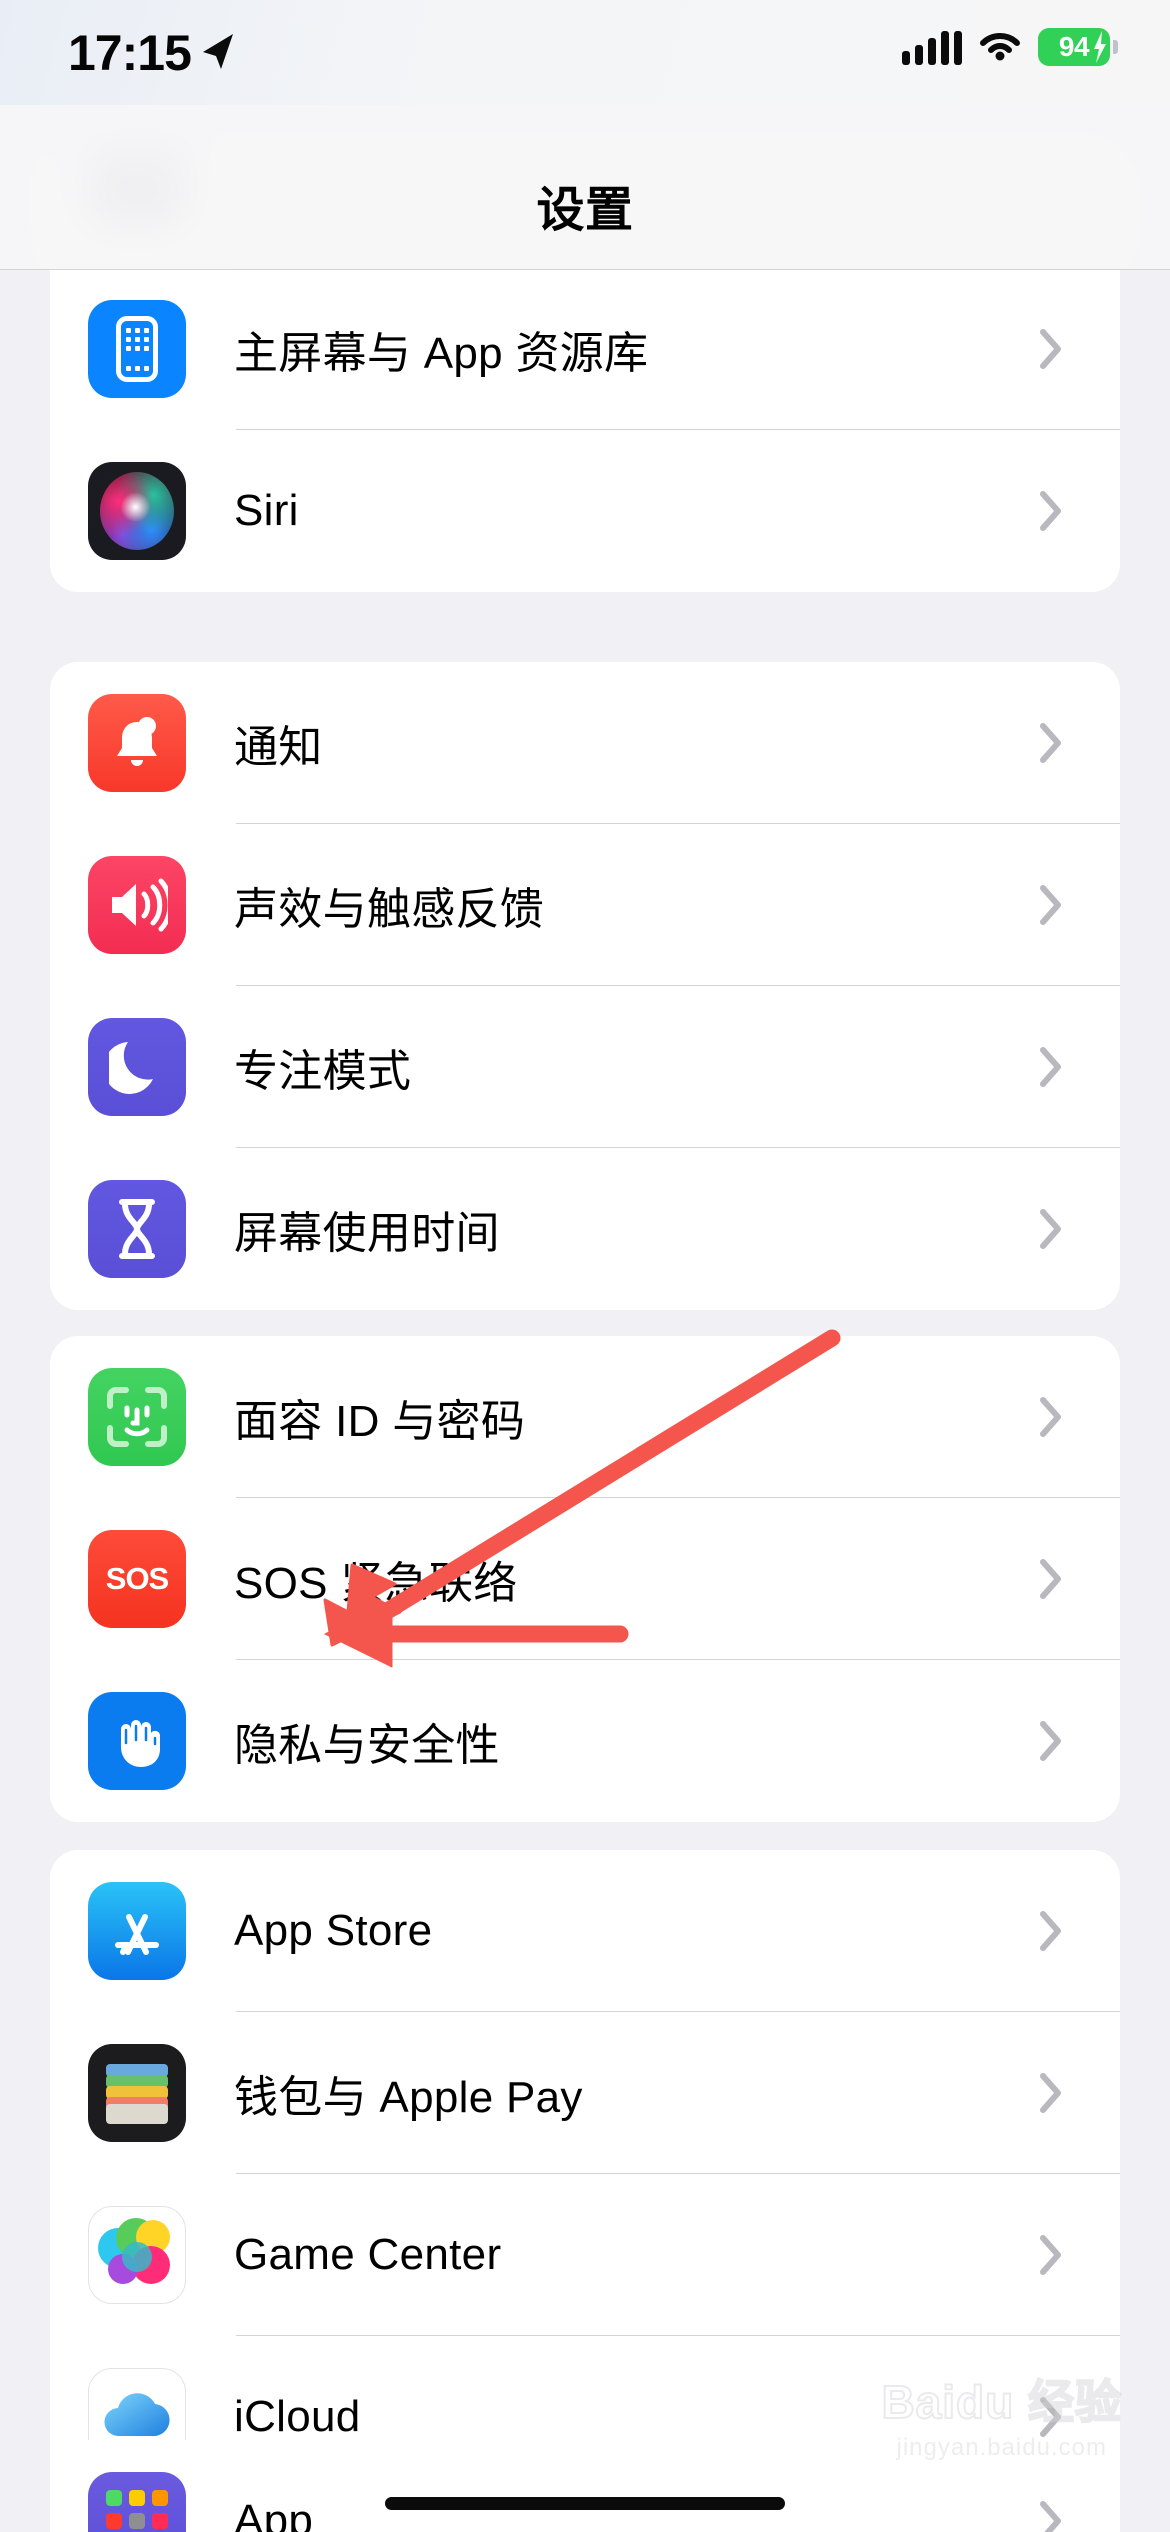 The height and width of the screenshot is (2532, 1170). What do you see at coordinates (137, 905) in the screenshot?
I see `speaker-icon` at bounding box center [137, 905].